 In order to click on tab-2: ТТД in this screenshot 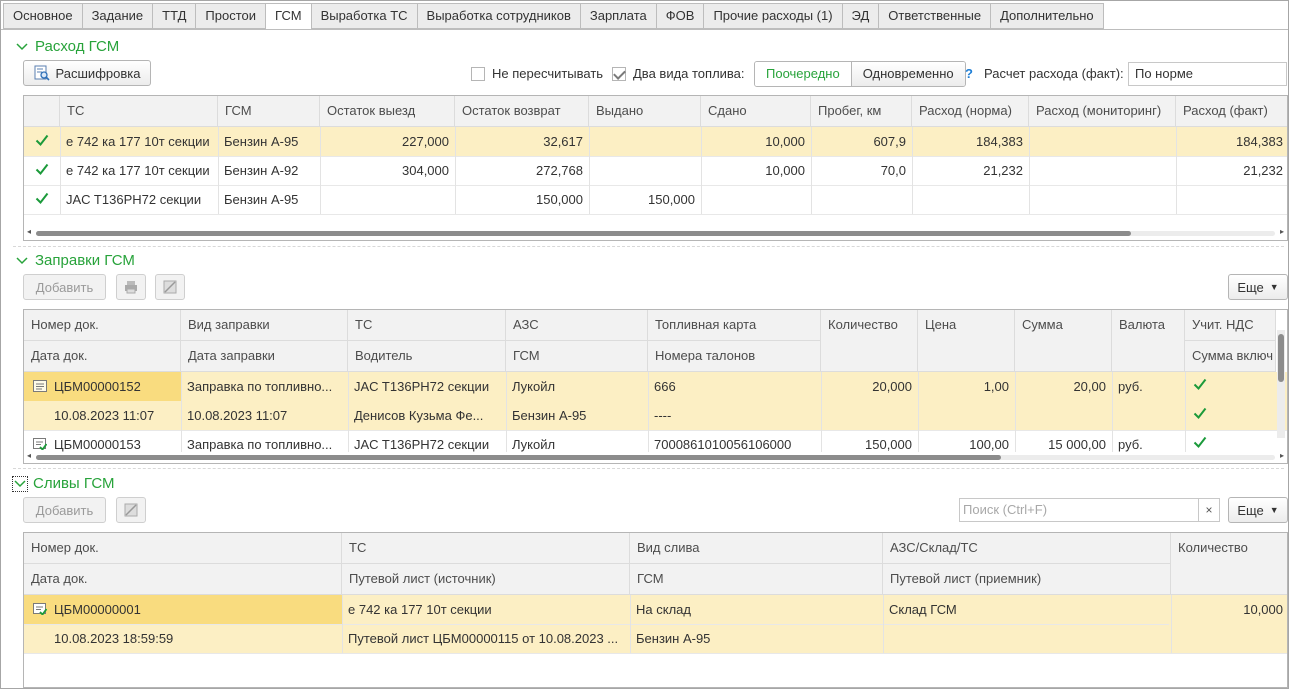, I will do `click(174, 16)`.